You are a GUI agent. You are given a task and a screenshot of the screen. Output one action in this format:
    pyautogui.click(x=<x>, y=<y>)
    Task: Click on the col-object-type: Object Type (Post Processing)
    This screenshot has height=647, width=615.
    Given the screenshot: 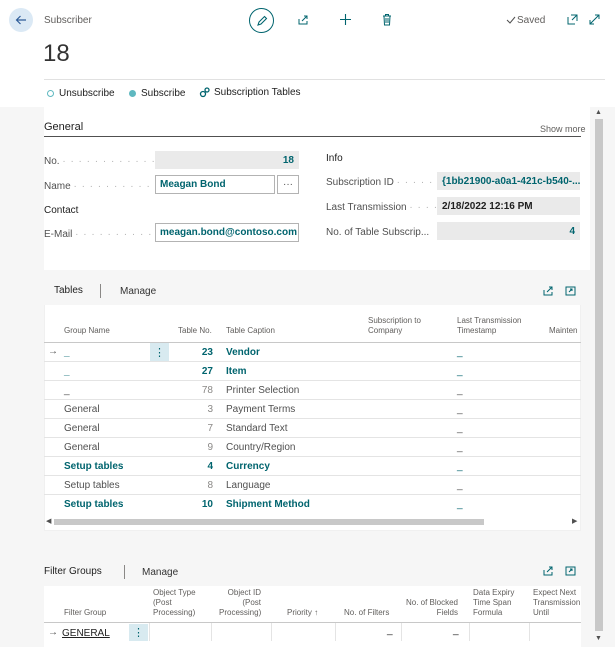 What is the action you would take?
    pyautogui.click(x=174, y=603)
    